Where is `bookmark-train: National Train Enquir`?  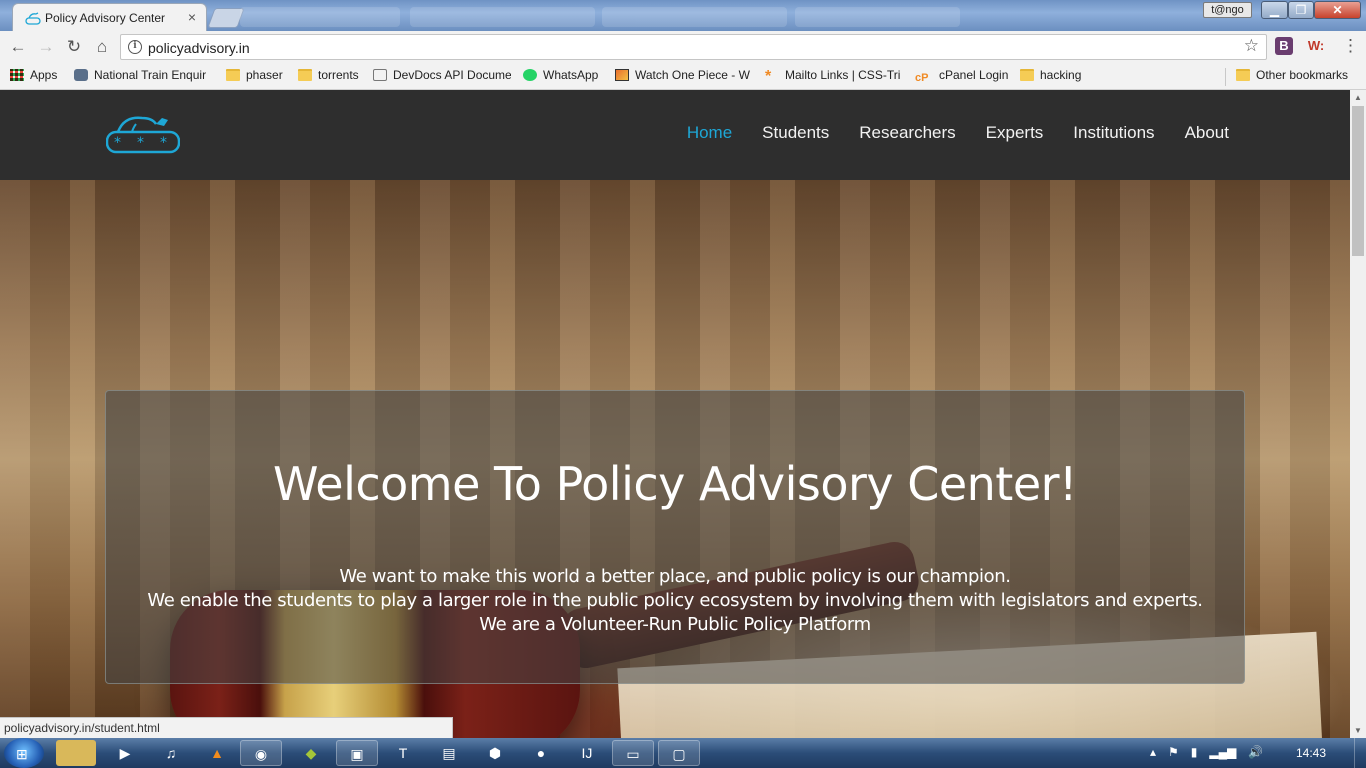
bookmark-train: National Train Enquir is located at coordinates (141, 77).